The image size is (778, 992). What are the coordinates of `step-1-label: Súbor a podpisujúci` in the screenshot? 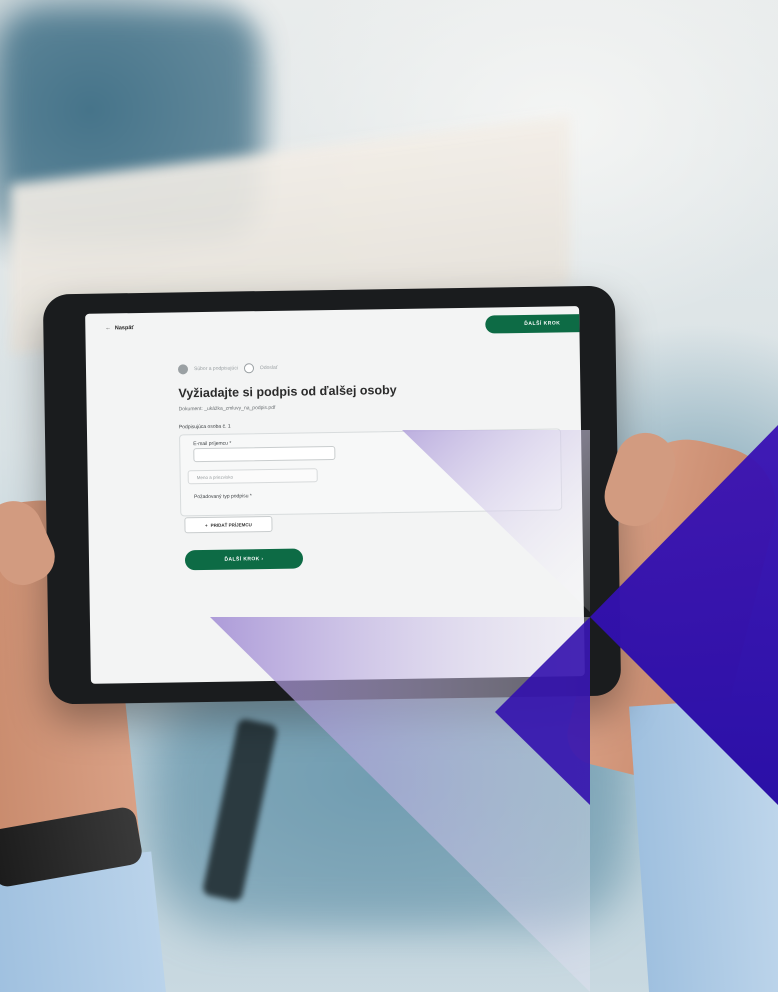 It's located at (215, 369).